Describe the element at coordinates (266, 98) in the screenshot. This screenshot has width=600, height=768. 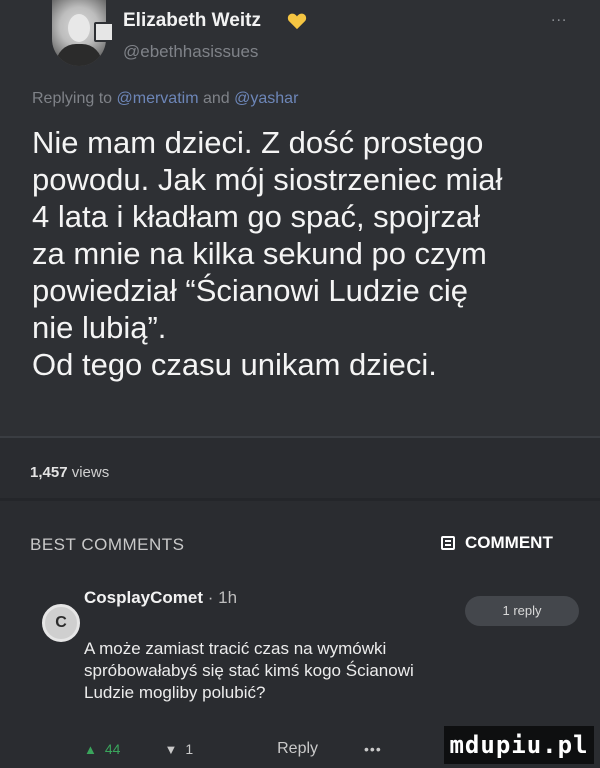
I see `mention-link: @yashar` at that location.